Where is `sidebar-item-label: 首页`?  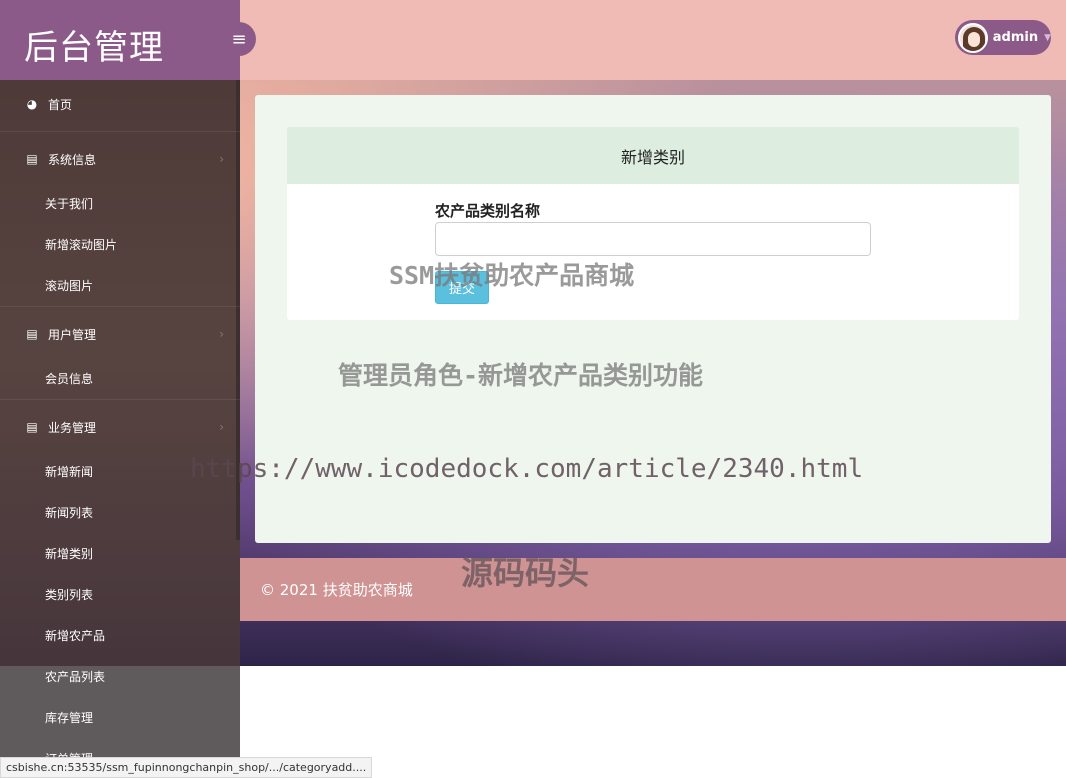 sidebar-item-label: 首页 is located at coordinates (60, 104).